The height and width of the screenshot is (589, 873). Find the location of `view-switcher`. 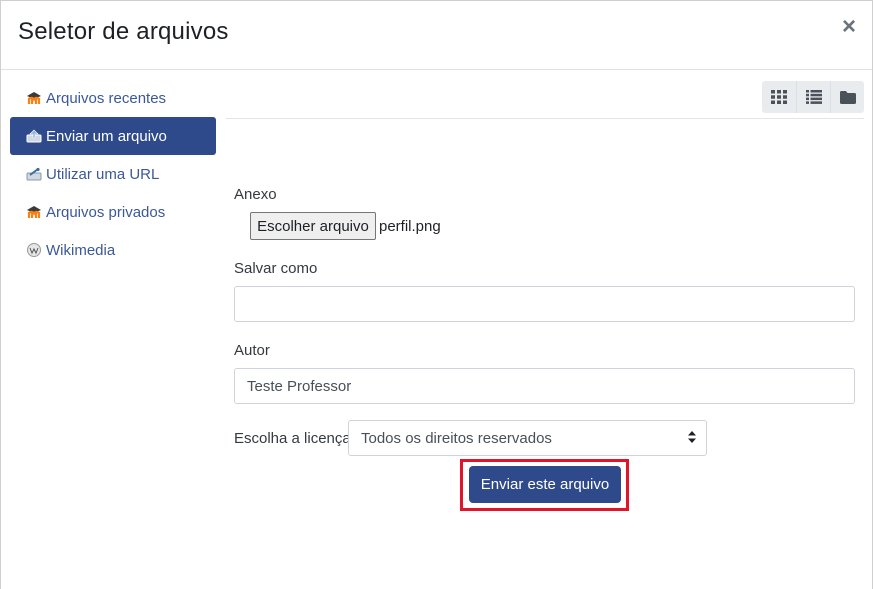

view-switcher is located at coordinates (813, 97).